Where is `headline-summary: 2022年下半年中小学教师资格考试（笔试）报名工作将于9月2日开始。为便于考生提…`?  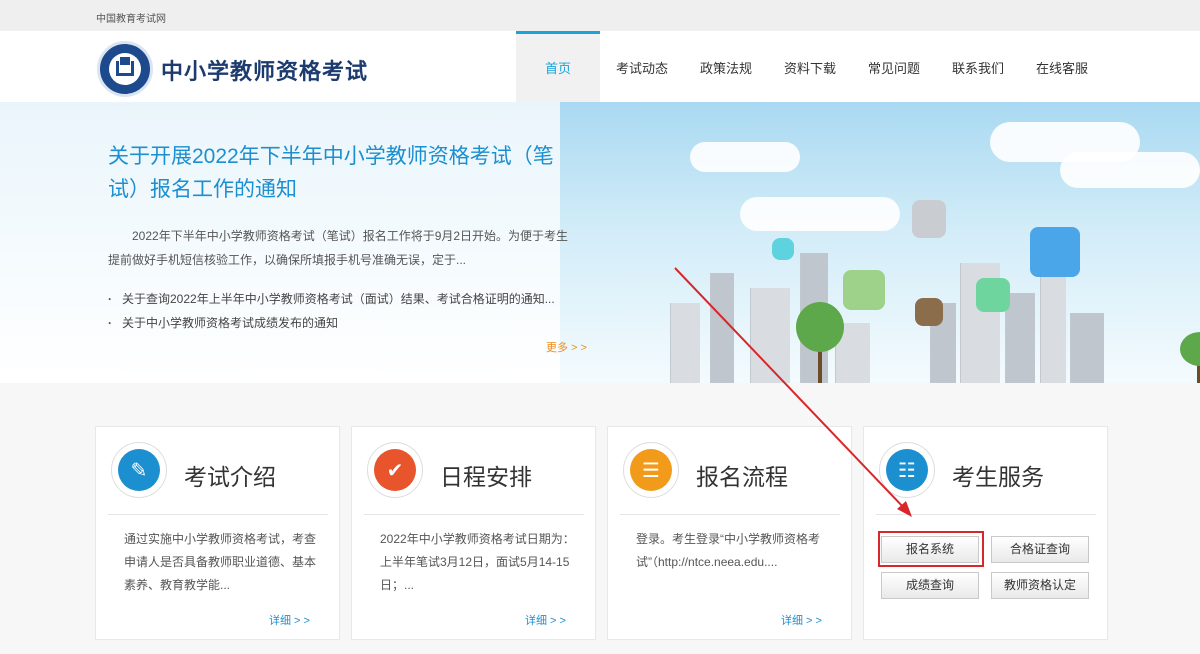 headline-summary: 2022年下半年中小学教师资格考试（笔试）报名工作将于9月2日开始。为便于考生提… is located at coordinates (338, 248).